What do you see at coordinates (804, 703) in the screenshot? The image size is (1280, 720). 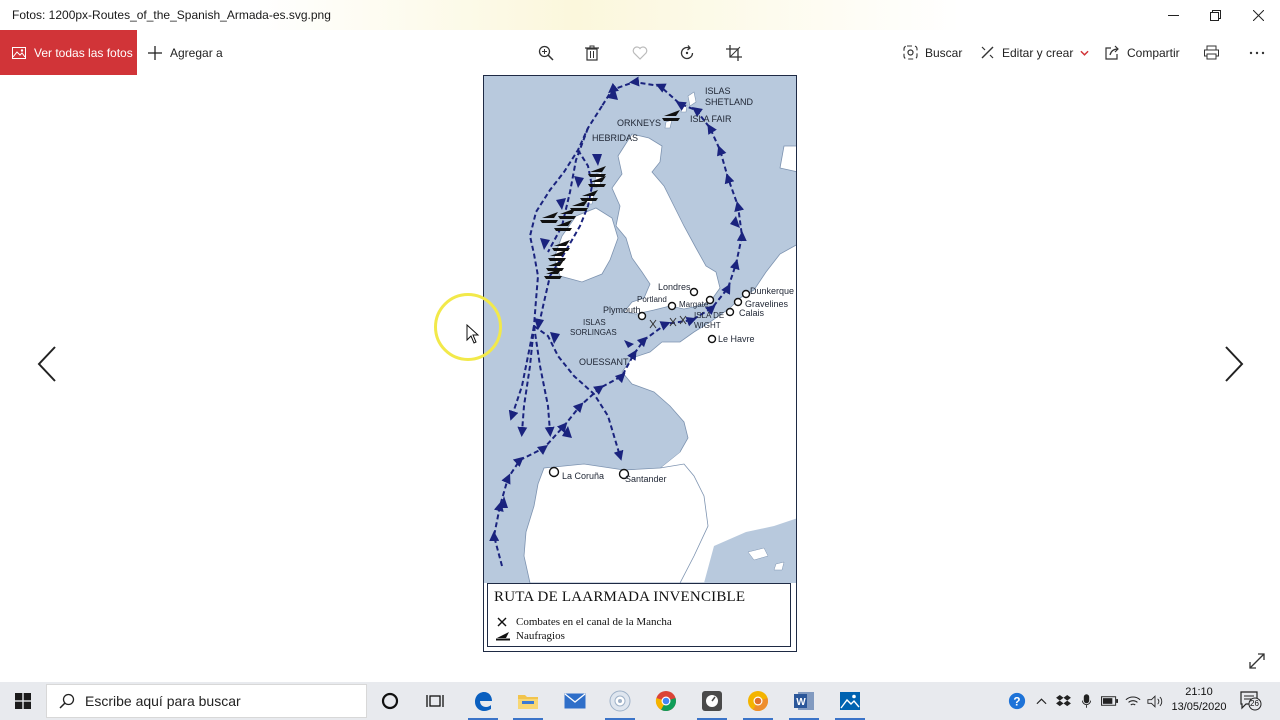 I see `word-app: W` at bounding box center [804, 703].